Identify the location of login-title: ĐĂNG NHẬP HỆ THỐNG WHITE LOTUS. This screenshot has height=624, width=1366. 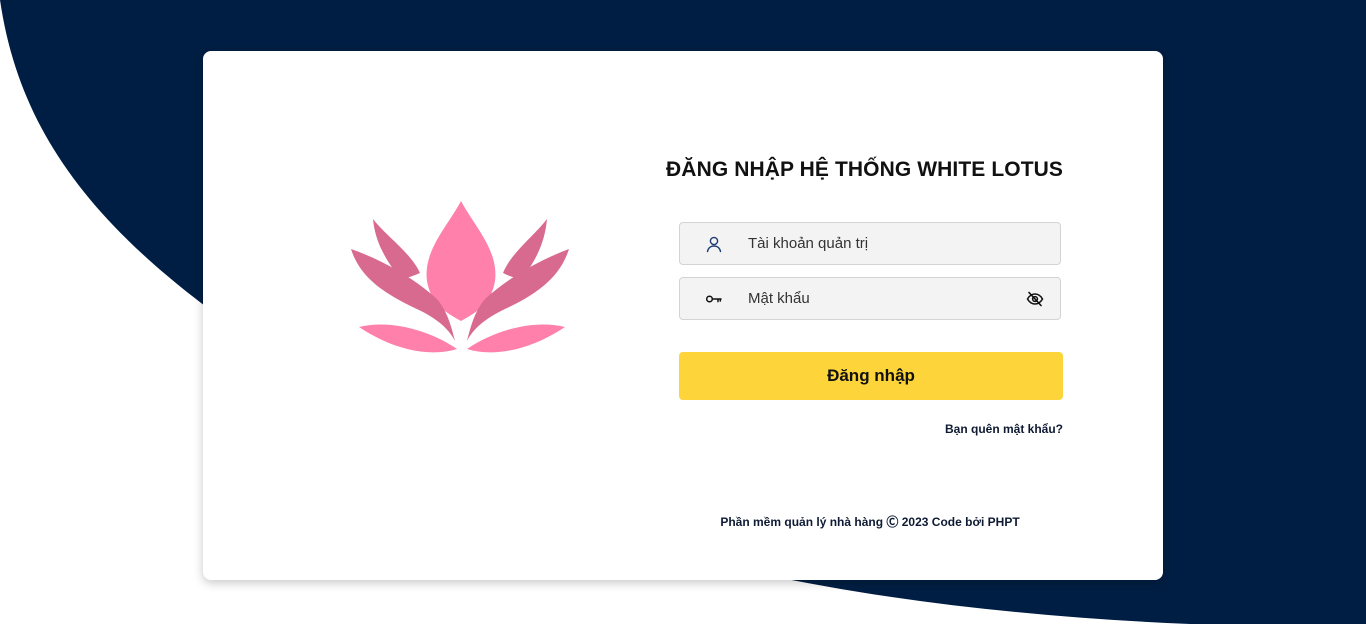
(864, 169).